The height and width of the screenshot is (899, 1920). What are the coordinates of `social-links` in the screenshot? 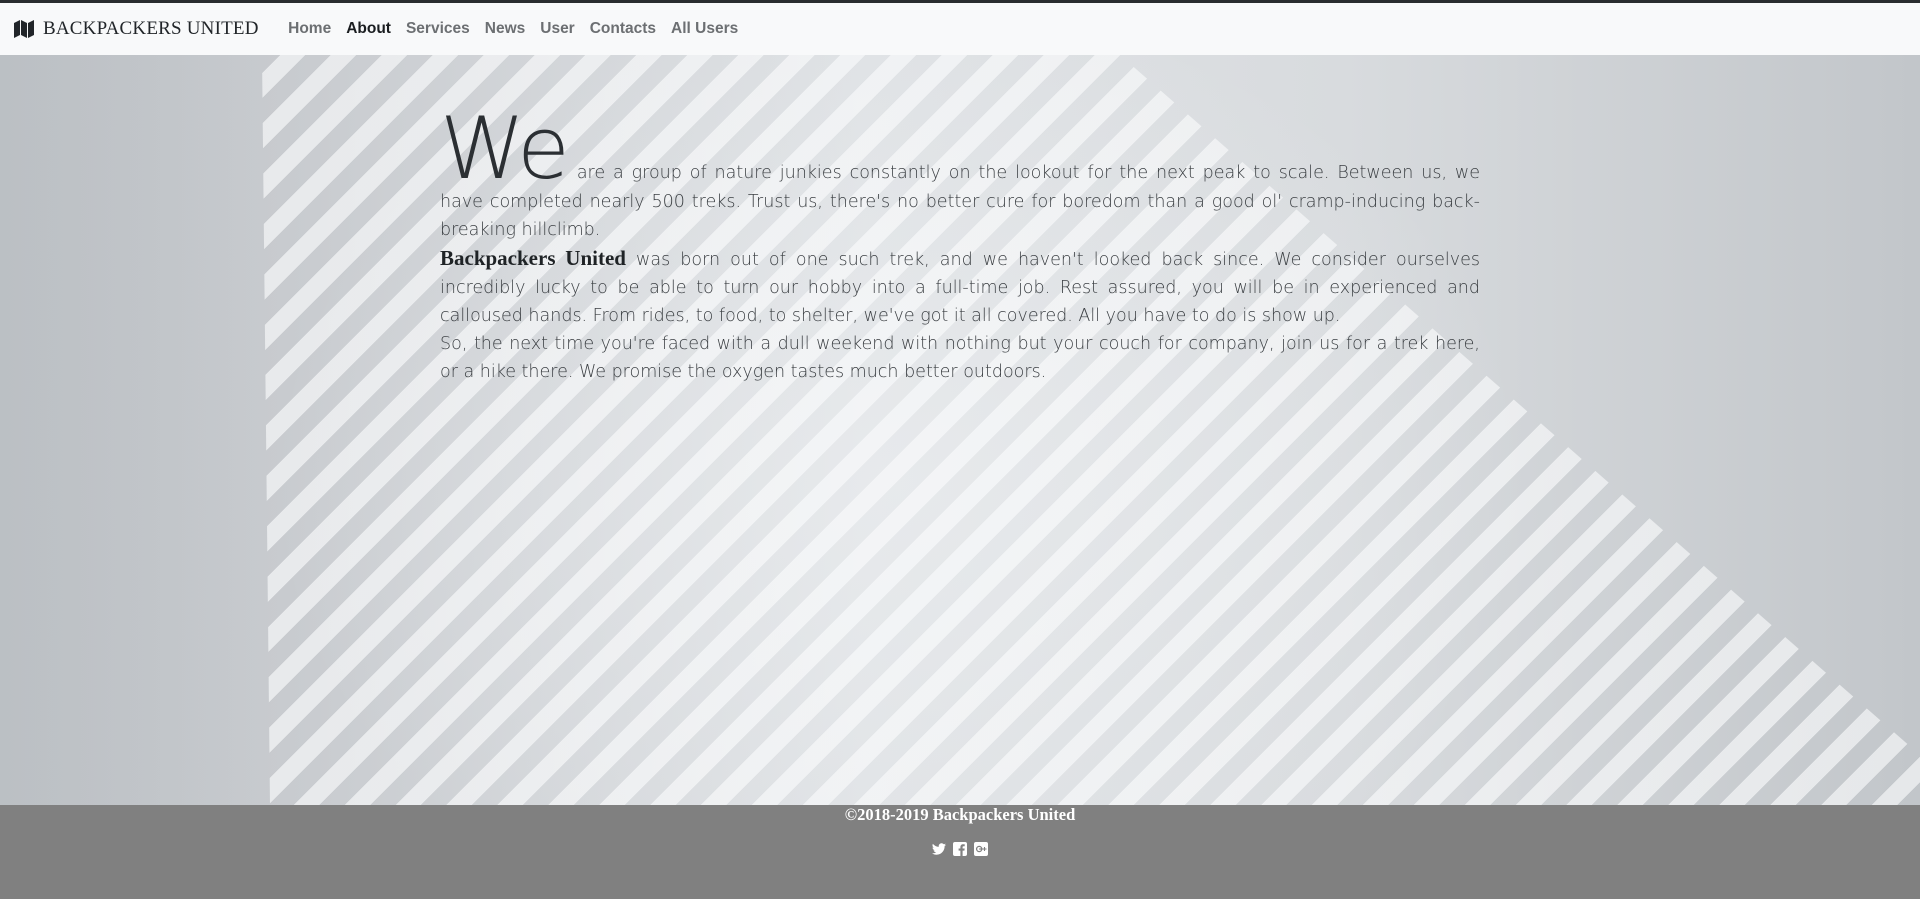 It's located at (960, 848).